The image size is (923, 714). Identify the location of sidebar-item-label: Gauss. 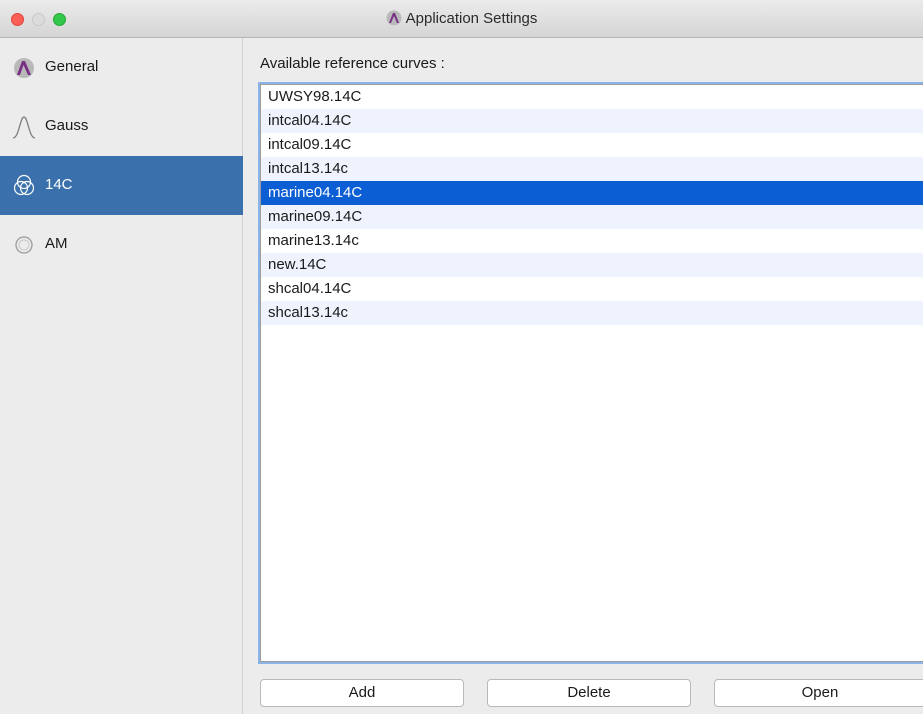
(67, 125).